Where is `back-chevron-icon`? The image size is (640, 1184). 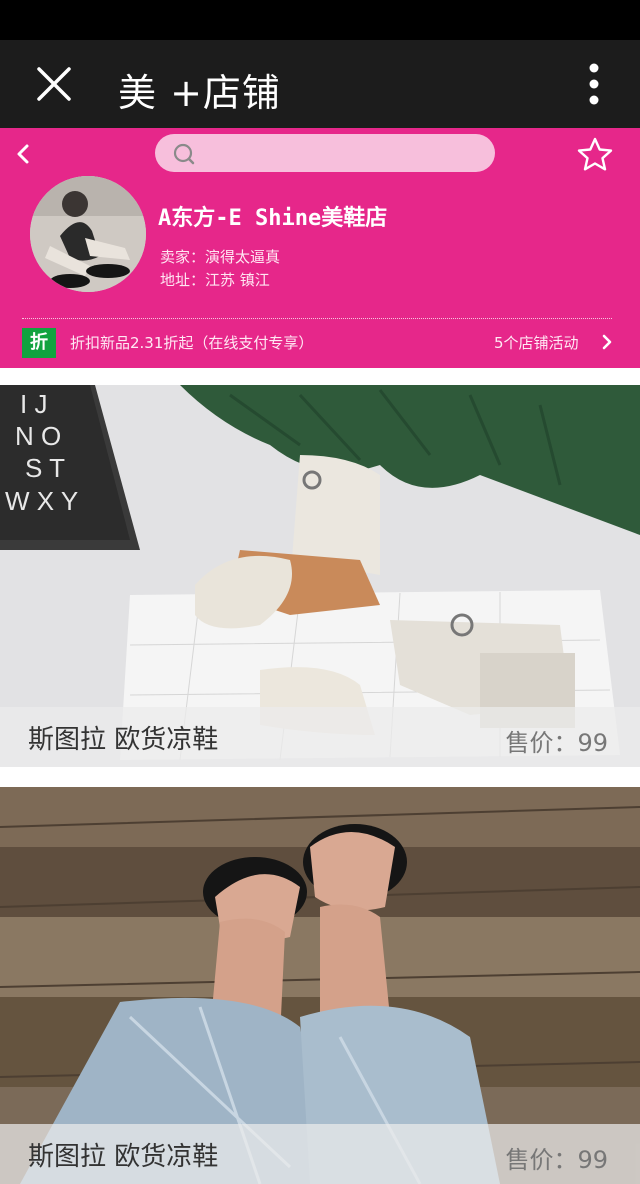 back-chevron-icon is located at coordinates (24, 154).